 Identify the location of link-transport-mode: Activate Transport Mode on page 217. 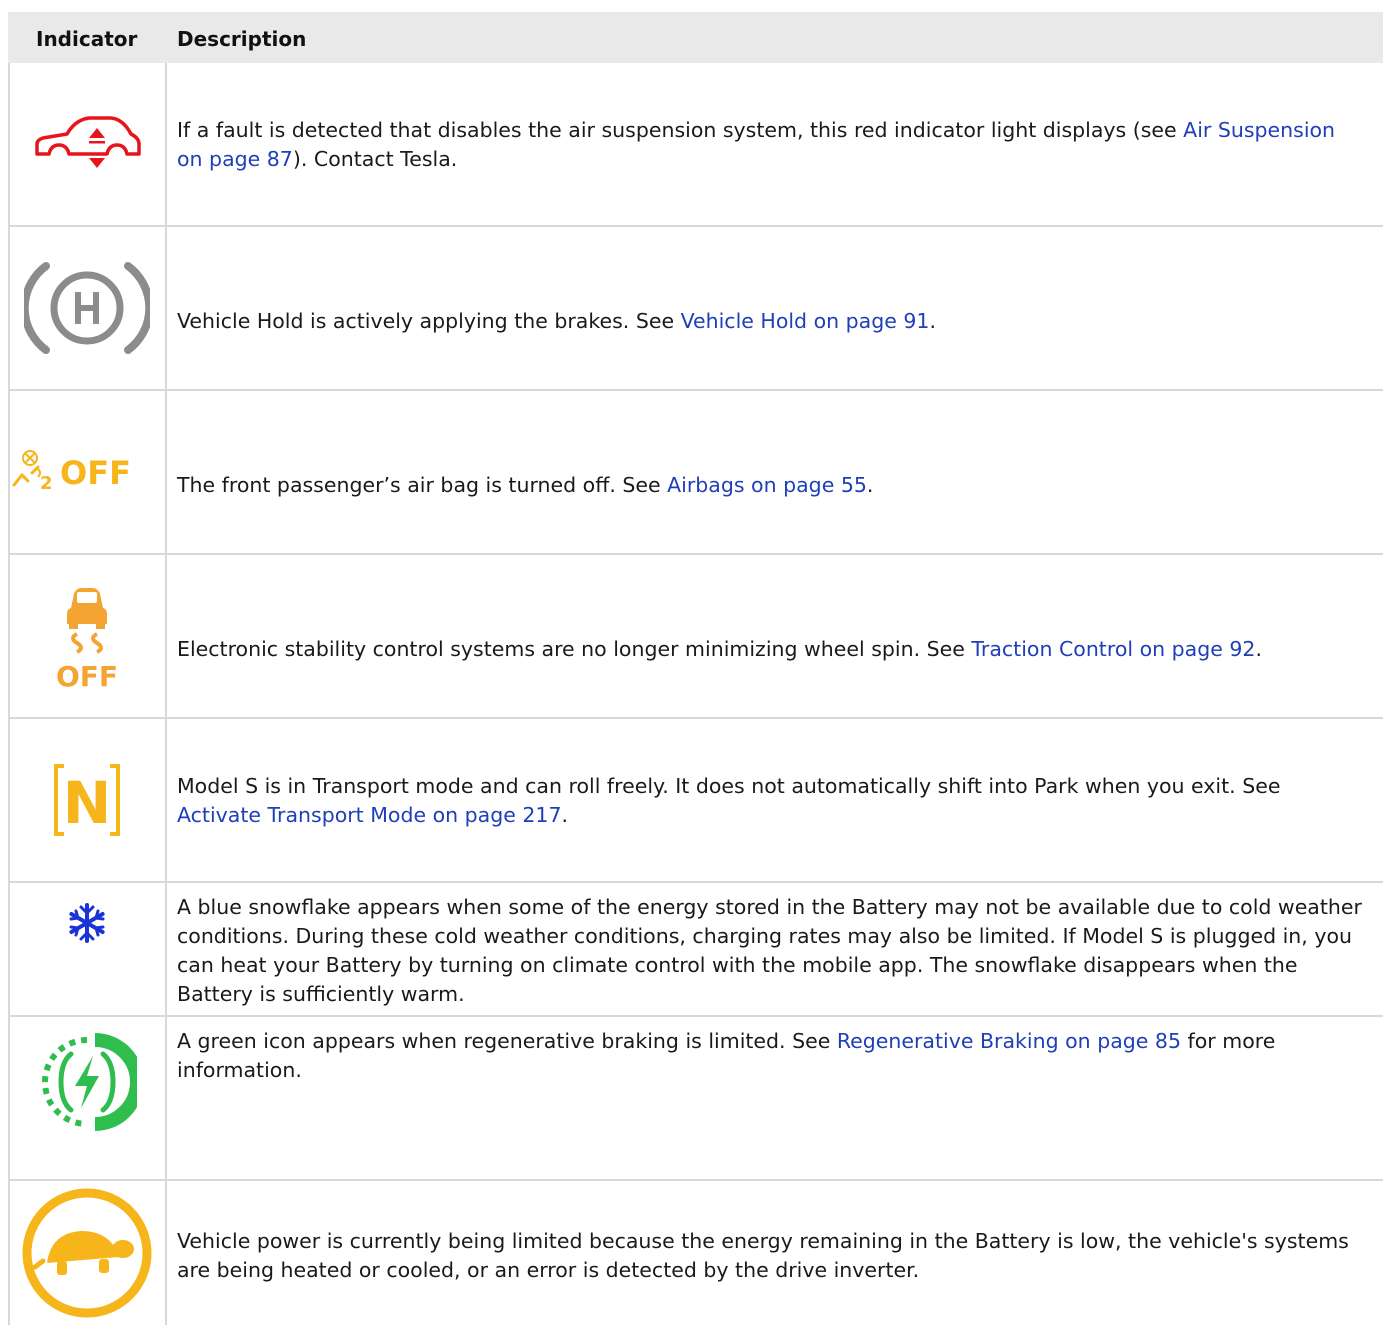
(369, 815).